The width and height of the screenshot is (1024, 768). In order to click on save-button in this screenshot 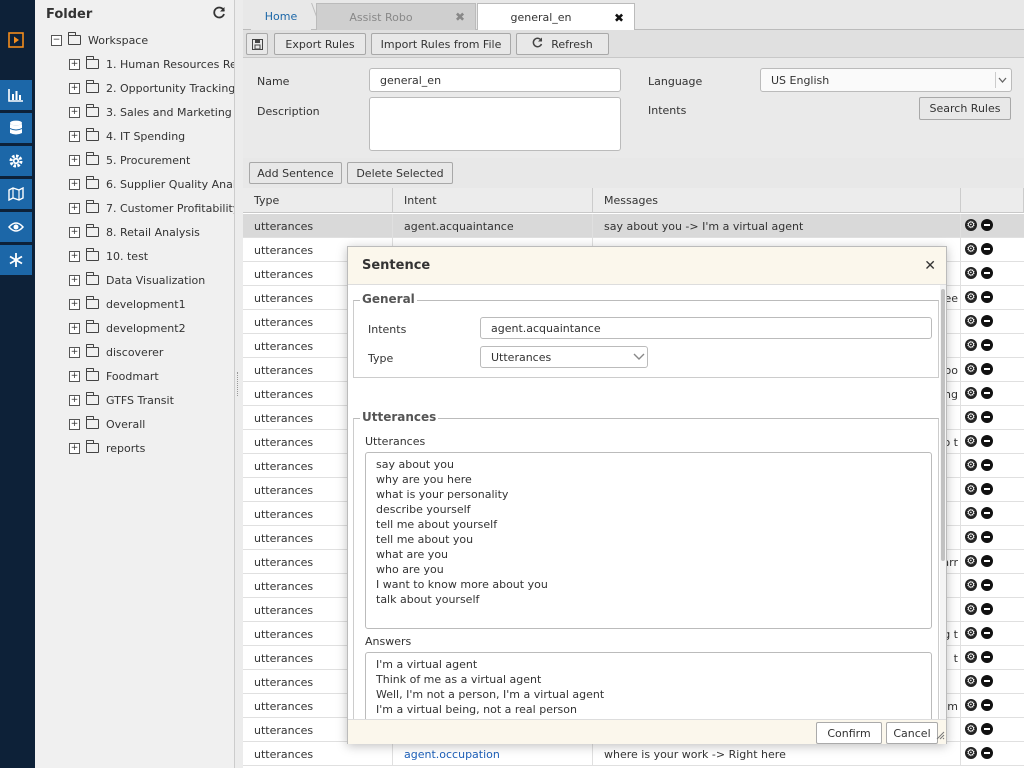, I will do `click(257, 44)`.